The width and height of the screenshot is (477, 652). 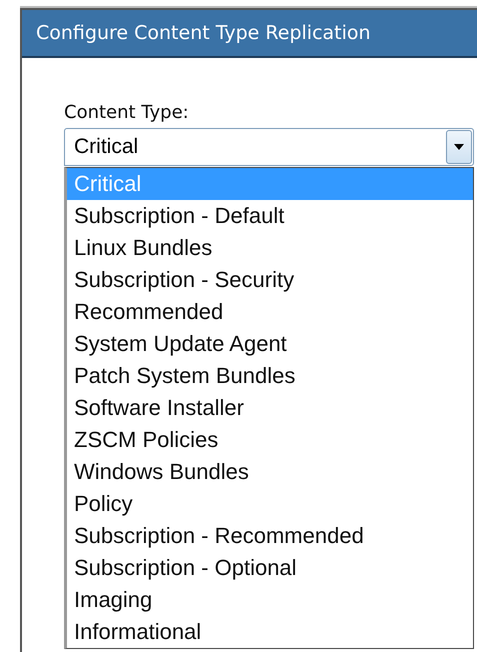 I want to click on dropdown-option: Subscription - Default, so click(x=270, y=216).